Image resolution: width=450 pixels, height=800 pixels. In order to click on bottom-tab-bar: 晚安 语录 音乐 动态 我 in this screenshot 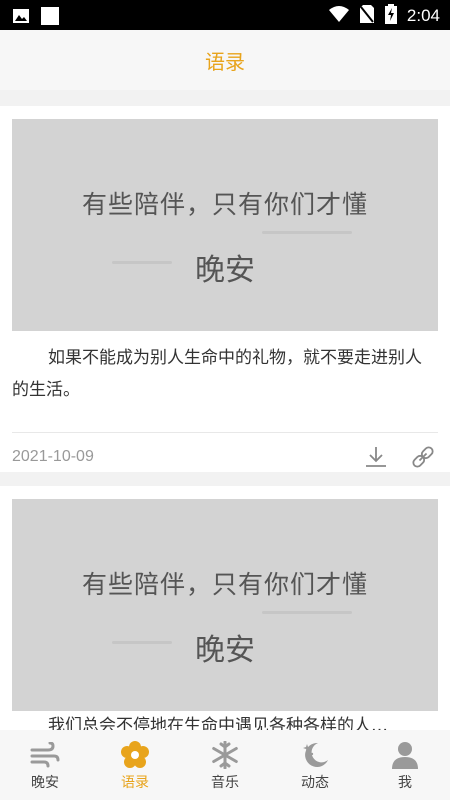, I will do `click(225, 765)`.